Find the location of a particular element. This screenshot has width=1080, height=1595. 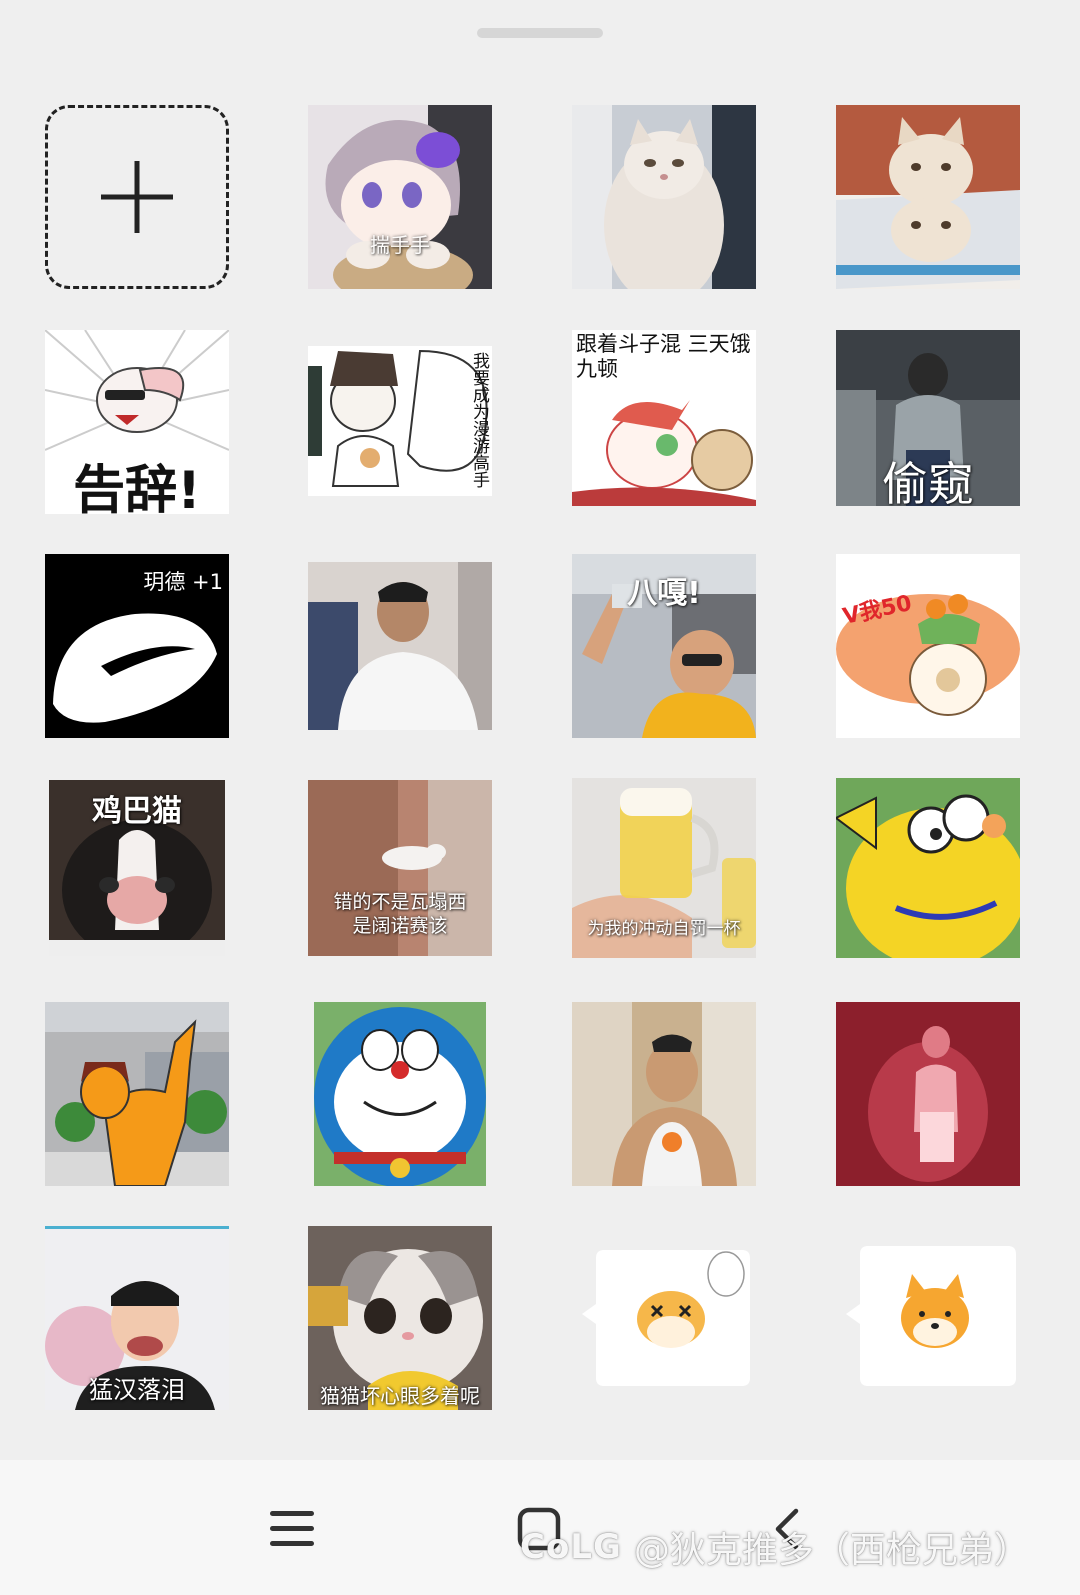

add-sticker-button is located at coordinates (137, 197).